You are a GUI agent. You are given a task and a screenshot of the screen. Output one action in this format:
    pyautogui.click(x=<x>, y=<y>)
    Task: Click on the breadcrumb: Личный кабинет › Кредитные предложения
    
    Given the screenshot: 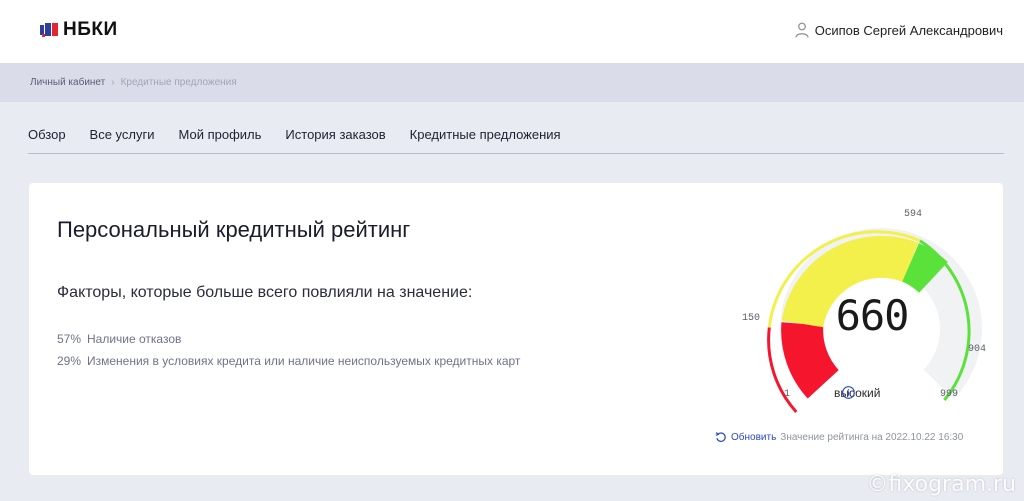 What is the action you would take?
    pyautogui.click(x=512, y=82)
    